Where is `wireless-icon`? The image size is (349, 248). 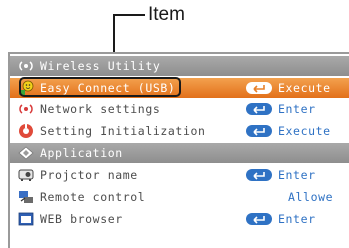 wireless-icon is located at coordinates (26, 66).